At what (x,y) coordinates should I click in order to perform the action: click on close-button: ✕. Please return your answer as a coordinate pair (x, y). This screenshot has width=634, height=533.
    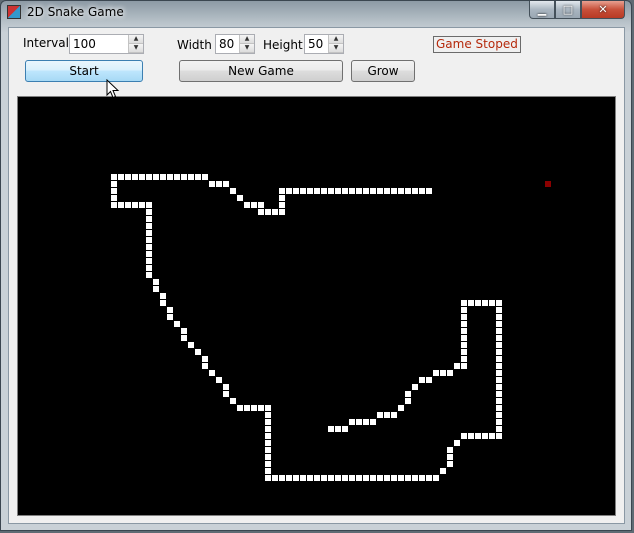
    Looking at the image, I should click on (603, 10).